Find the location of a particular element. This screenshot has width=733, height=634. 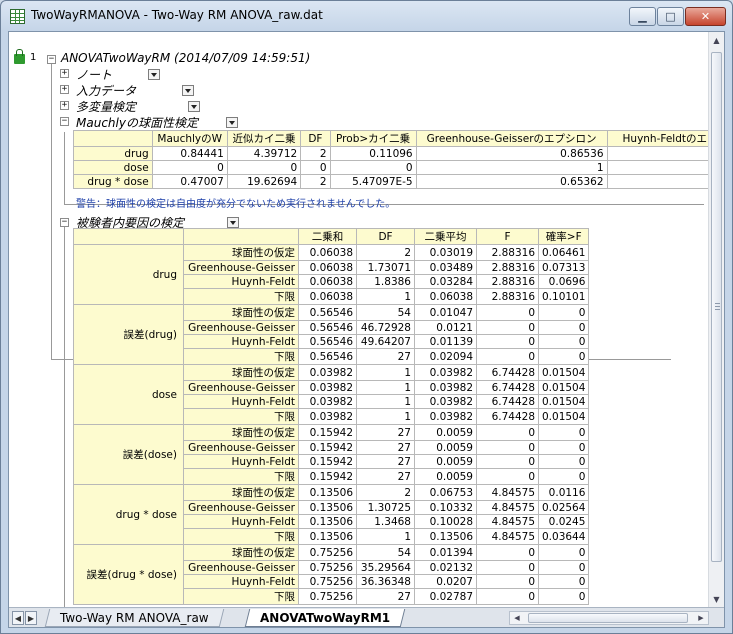

value-cell: 35.29564 is located at coordinates (385, 567).